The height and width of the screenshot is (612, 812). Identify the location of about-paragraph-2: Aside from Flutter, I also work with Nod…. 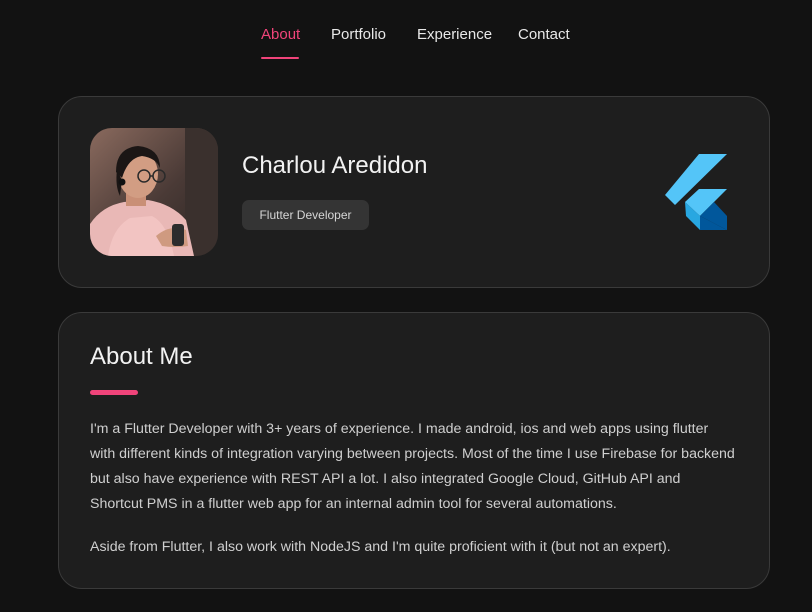
(380, 547).